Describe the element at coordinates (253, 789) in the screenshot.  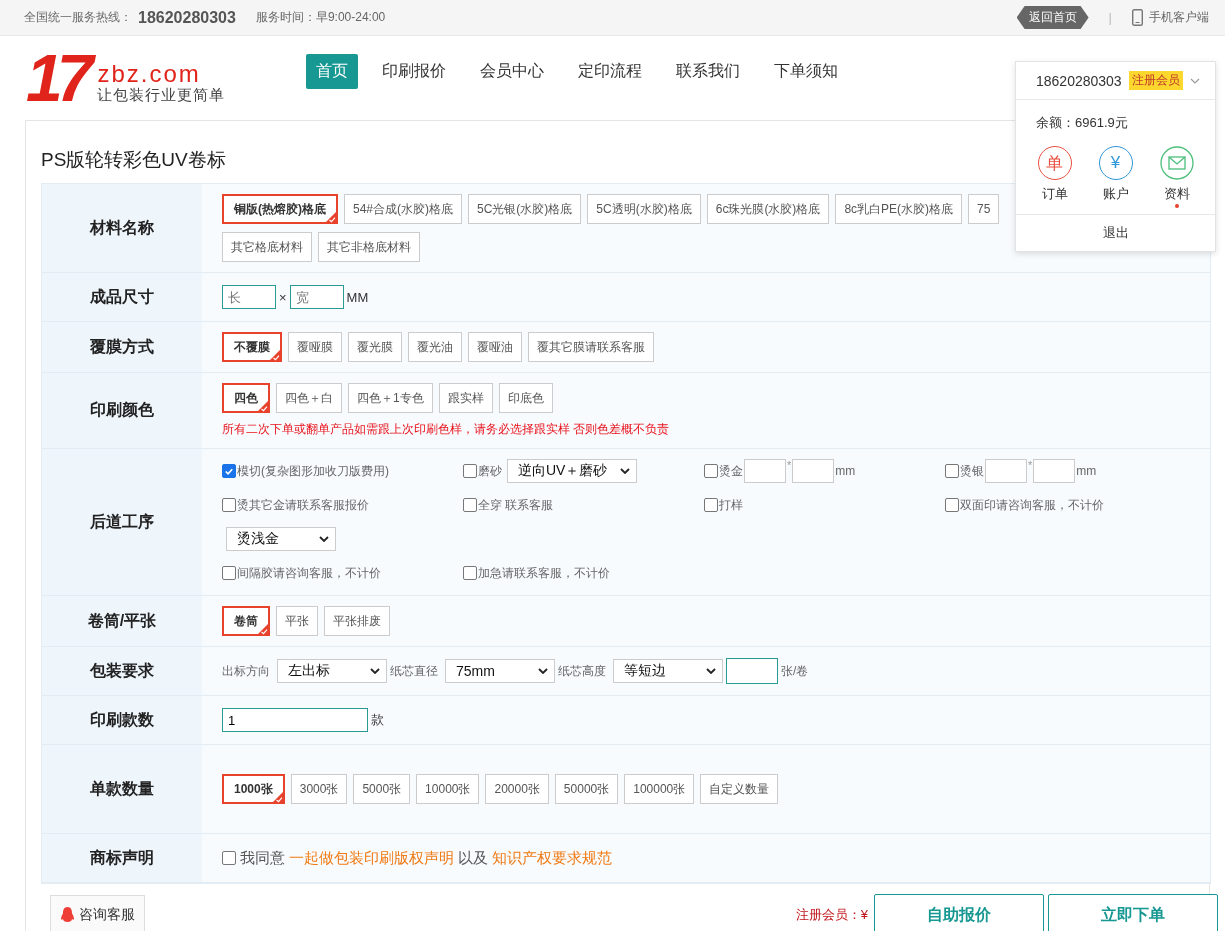
I see `option-button: 1000张` at that location.